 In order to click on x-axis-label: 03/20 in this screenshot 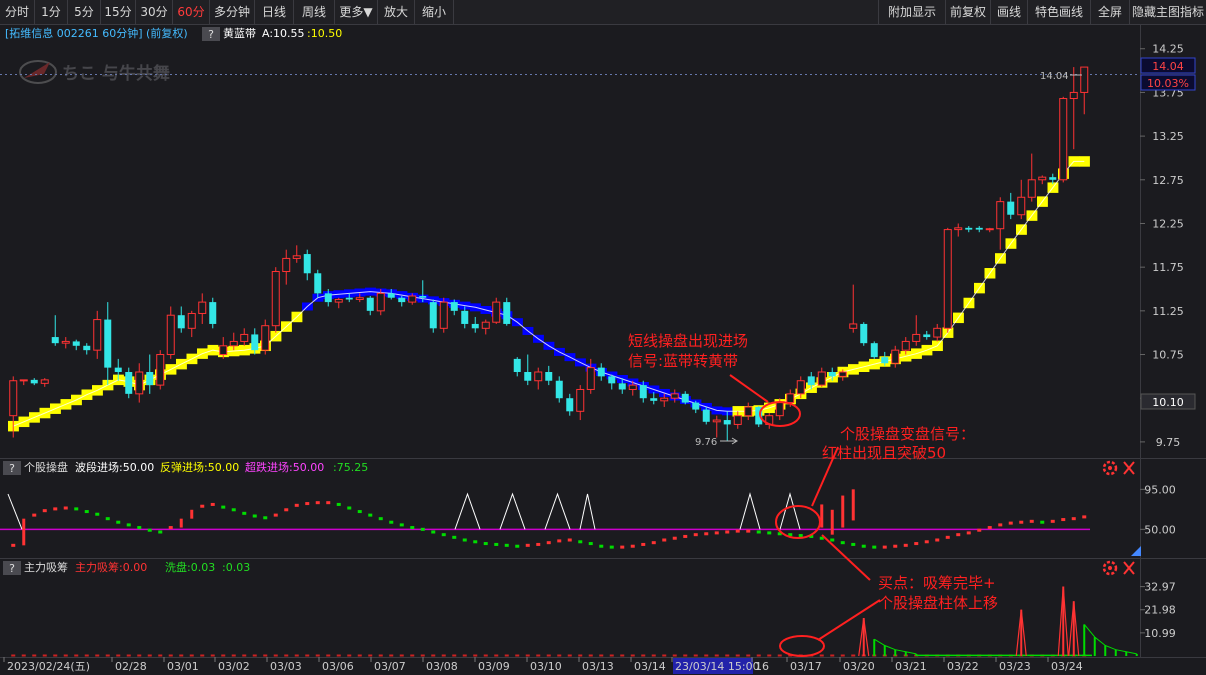, I will do `click(859, 666)`.